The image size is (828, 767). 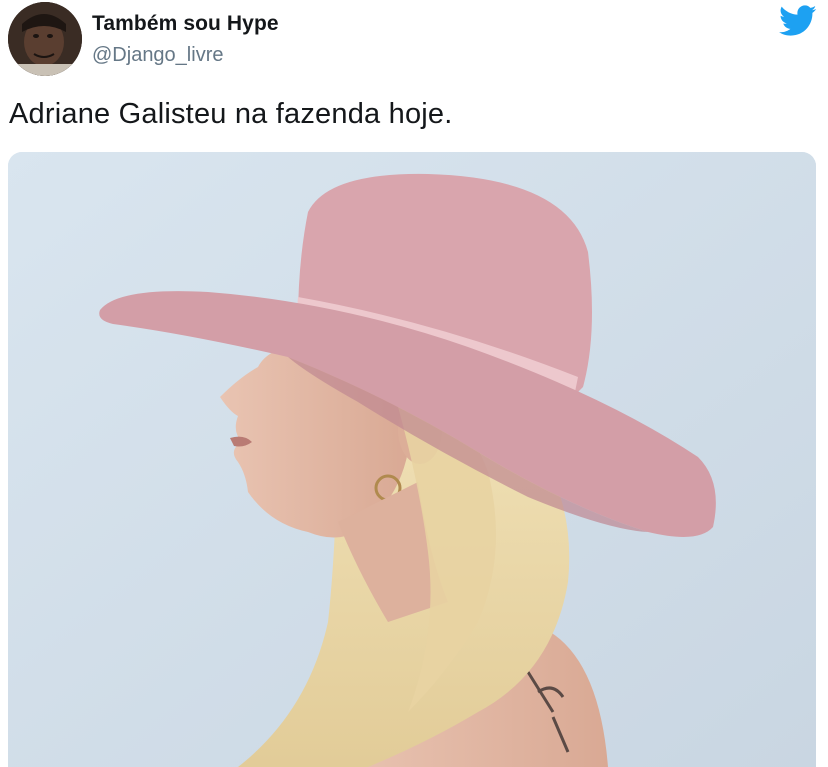 What do you see at coordinates (157, 55) in the screenshot?
I see `author-handle: @Django_livre` at bounding box center [157, 55].